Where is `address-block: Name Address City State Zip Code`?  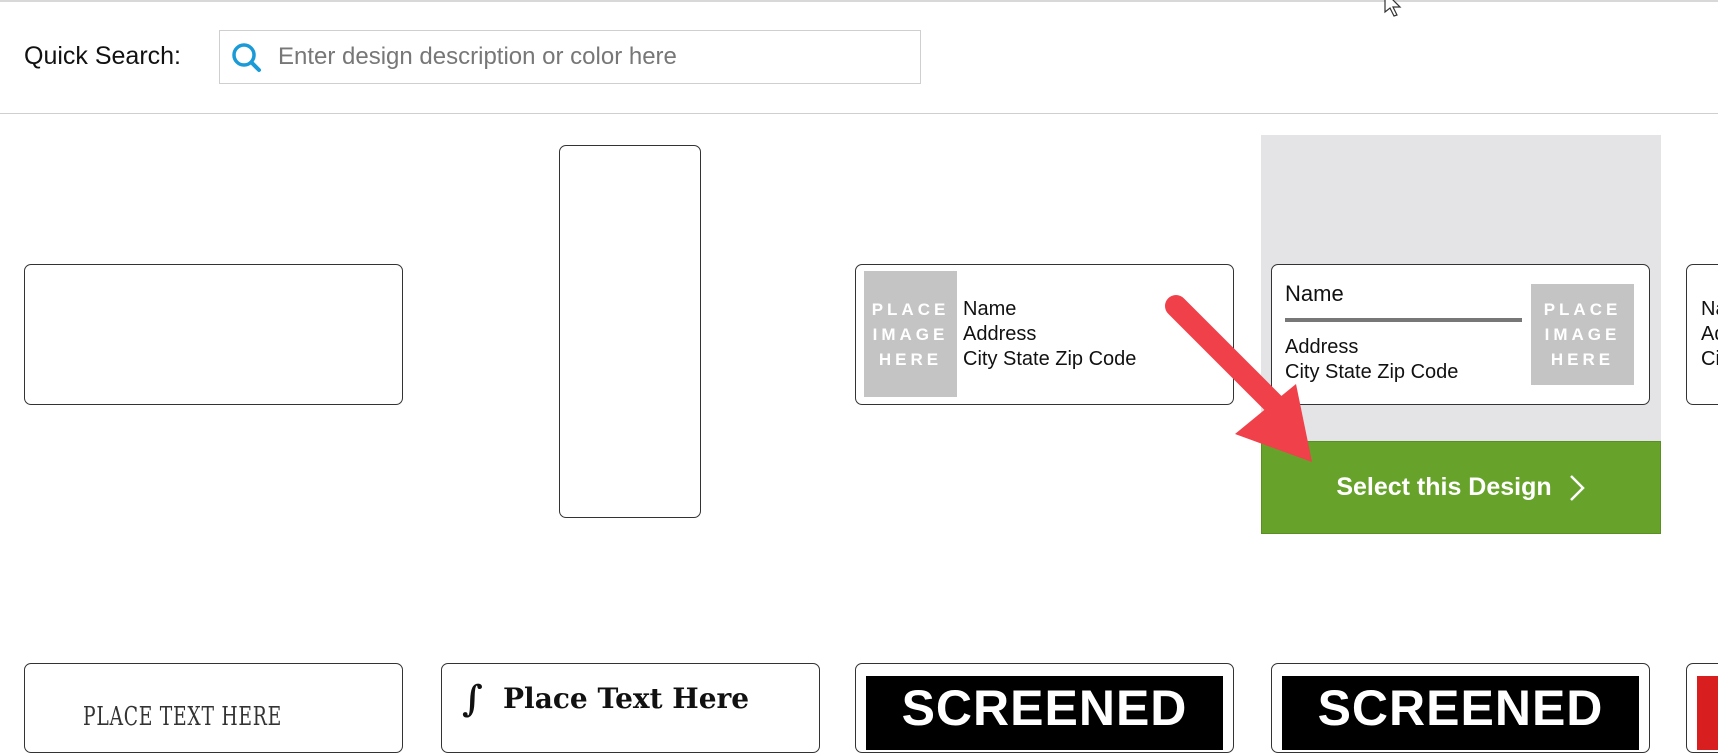
address-block: Name Address City State Zip Code is located at coordinates (1050, 334).